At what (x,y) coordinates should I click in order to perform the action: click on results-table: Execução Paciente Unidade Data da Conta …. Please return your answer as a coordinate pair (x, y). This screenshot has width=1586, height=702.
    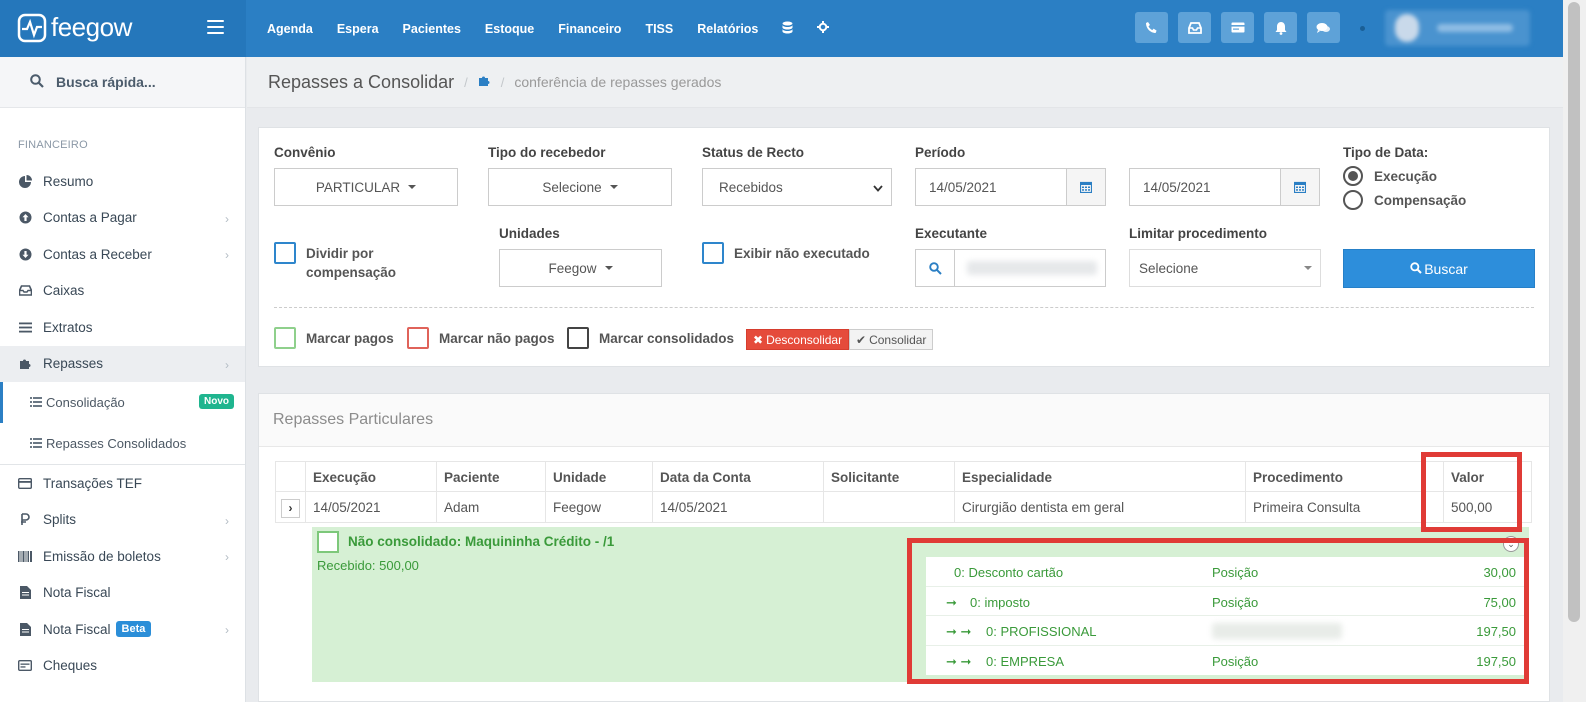
    Looking at the image, I should click on (903, 492).